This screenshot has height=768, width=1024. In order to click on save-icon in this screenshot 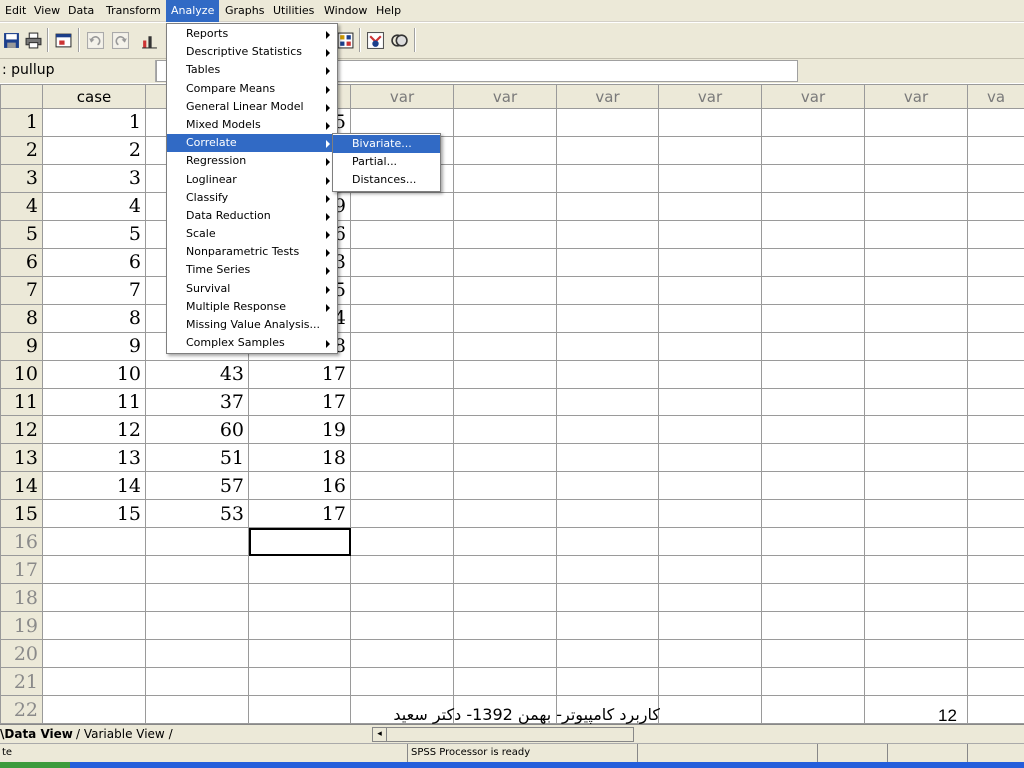, I will do `click(11, 40)`.